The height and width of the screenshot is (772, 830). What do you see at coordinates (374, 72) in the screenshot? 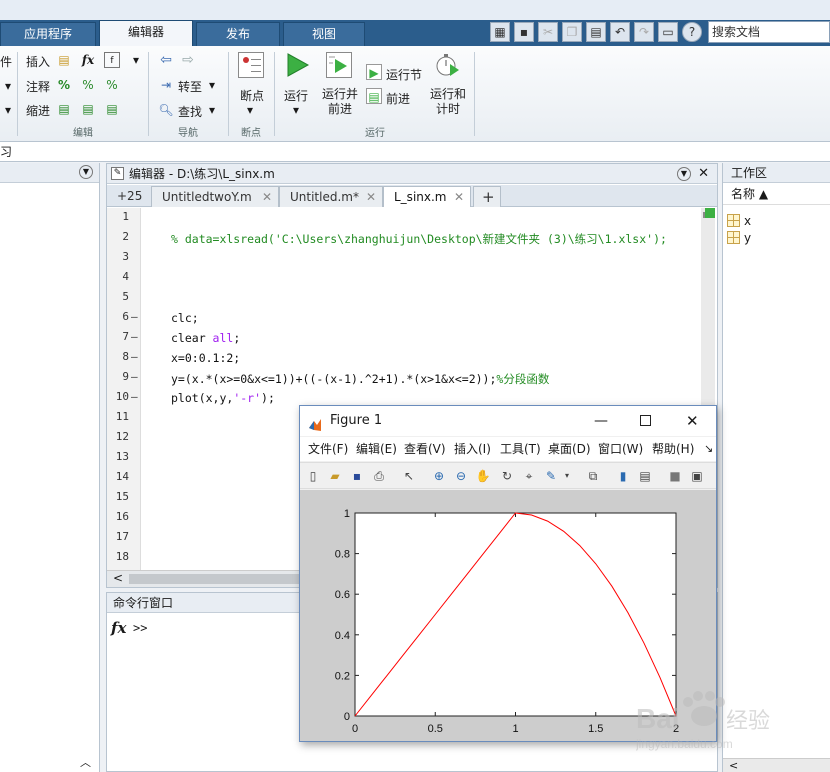
I see `run-section-icon: ▶` at bounding box center [374, 72].